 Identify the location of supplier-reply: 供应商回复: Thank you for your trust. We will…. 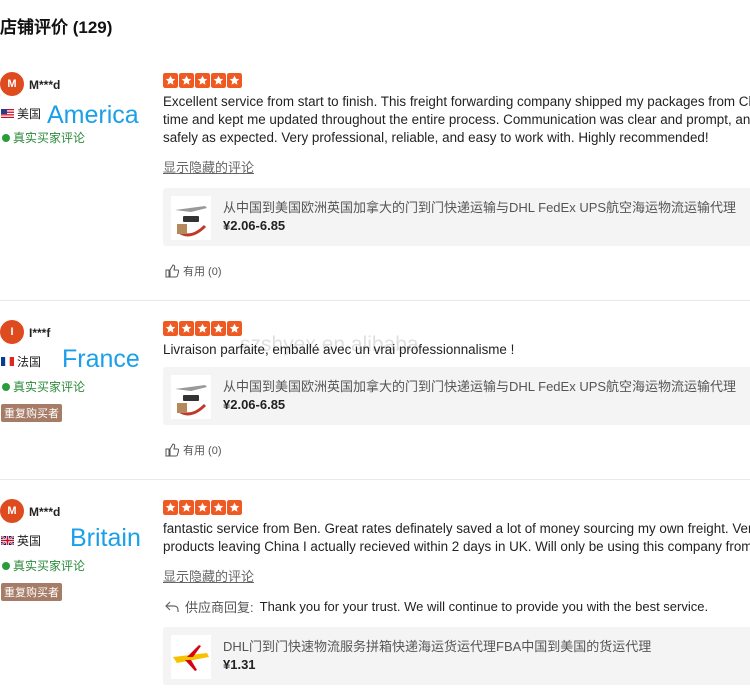
(436, 606).